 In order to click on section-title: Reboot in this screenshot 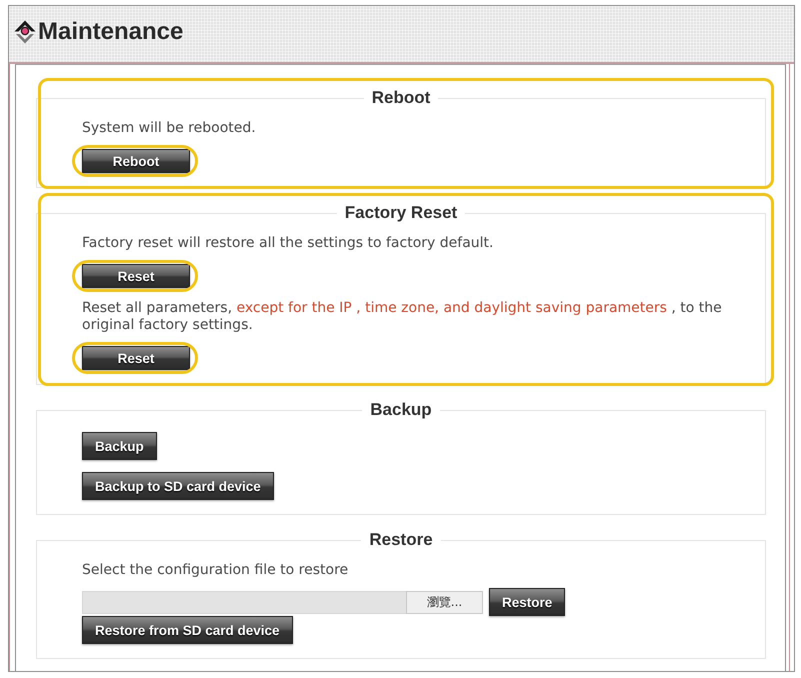, I will do `click(401, 98)`.